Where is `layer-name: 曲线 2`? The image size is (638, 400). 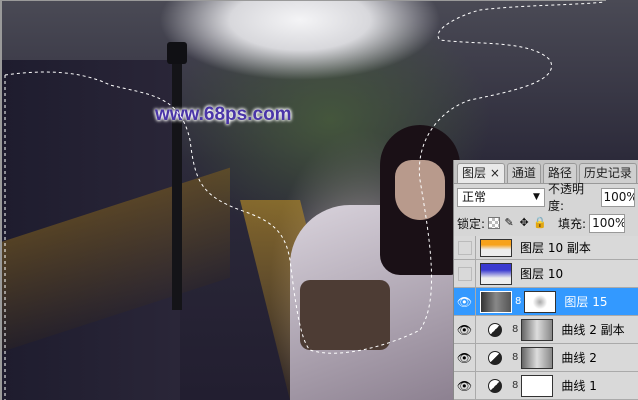 layer-name: 曲线 2 is located at coordinates (579, 358).